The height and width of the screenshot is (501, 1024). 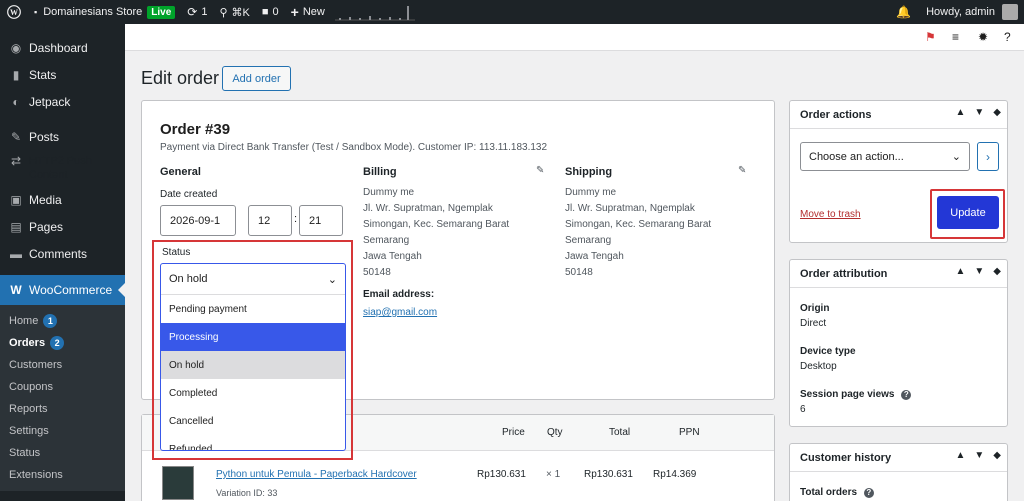 I want to click on order-attribution-header: Order attribution ▲ ▼ ◆, so click(x=898, y=274).